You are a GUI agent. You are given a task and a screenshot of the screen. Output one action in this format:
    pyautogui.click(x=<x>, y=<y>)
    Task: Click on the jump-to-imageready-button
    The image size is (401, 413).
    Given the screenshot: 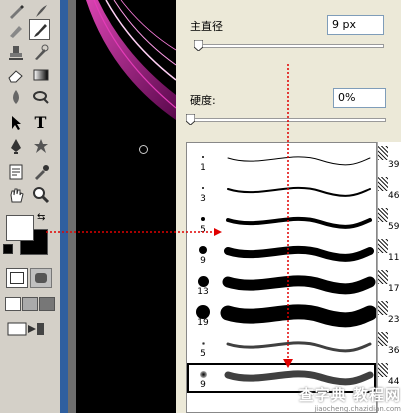 What is the action you would take?
    pyautogui.click(x=26, y=329)
    